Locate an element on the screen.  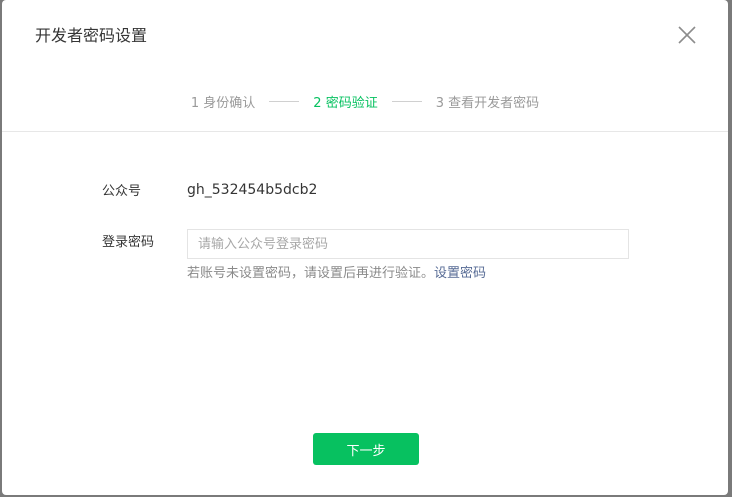
close-icon is located at coordinates (687, 35).